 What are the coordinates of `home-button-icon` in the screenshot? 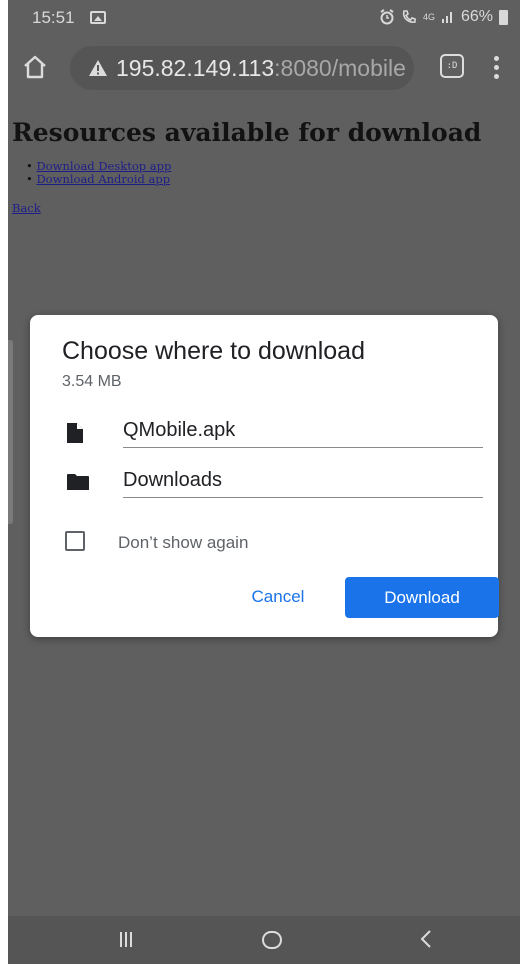 It's located at (272, 940).